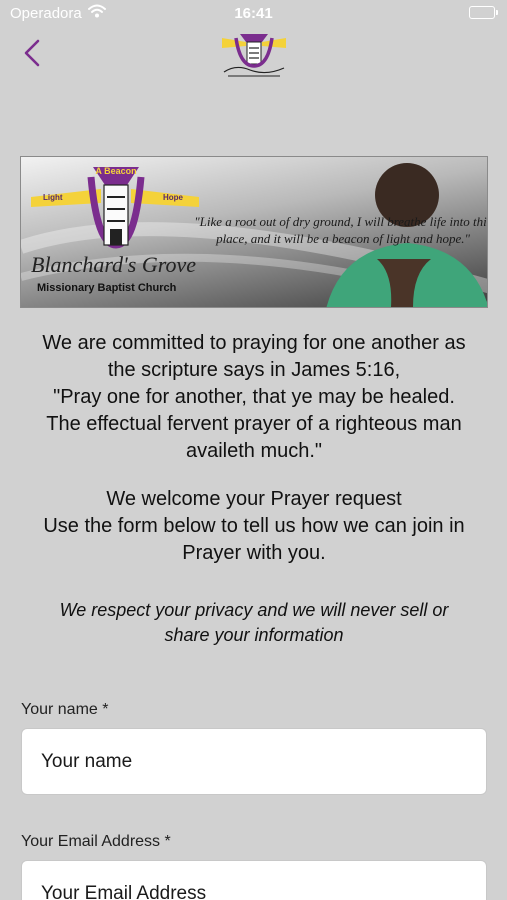  I want to click on church-logo-icon, so click(254, 54).